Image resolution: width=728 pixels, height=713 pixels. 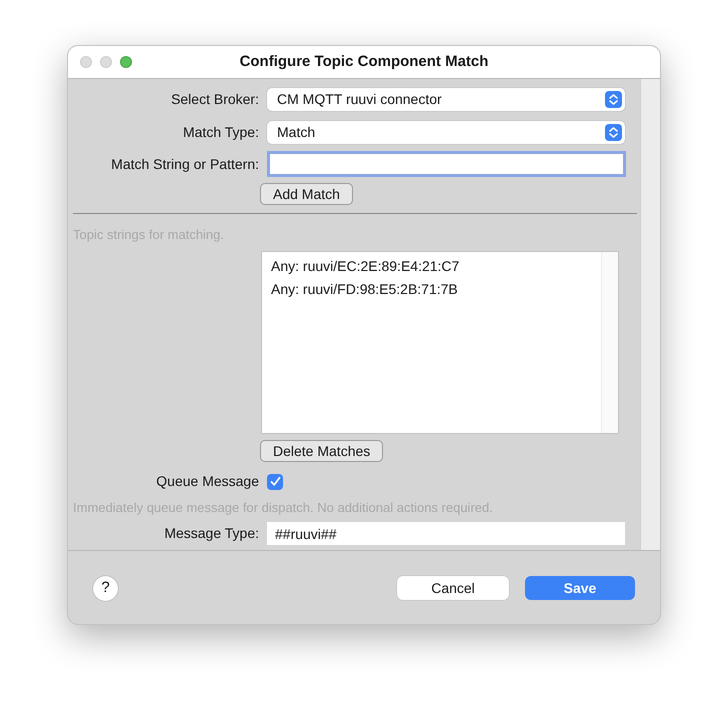 What do you see at coordinates (184, 164) in the screenshot?
I see `field-label: Match String or Pattern:` at bounding box center [184, 164].